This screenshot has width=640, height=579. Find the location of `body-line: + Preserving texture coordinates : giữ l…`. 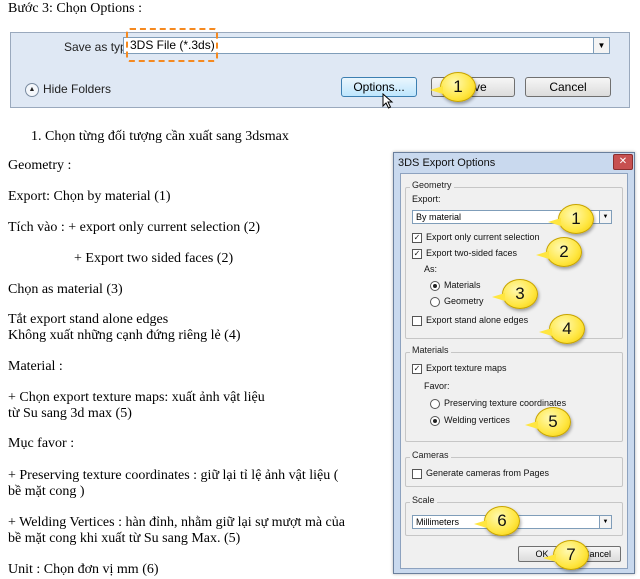

body-line: + Preserving texture coordinates : giữ l… is located at coordinates (173, 475).